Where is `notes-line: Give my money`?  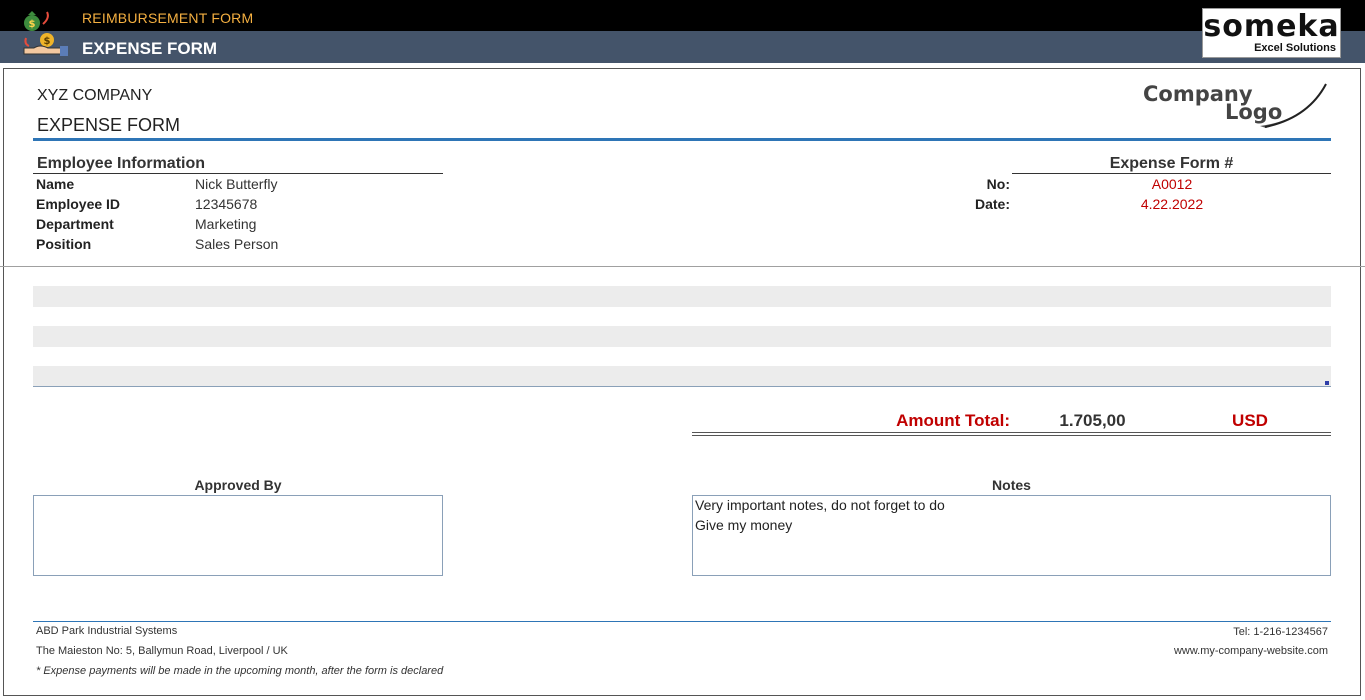 notes-line: Give my money is located at coordinates (744, 525).